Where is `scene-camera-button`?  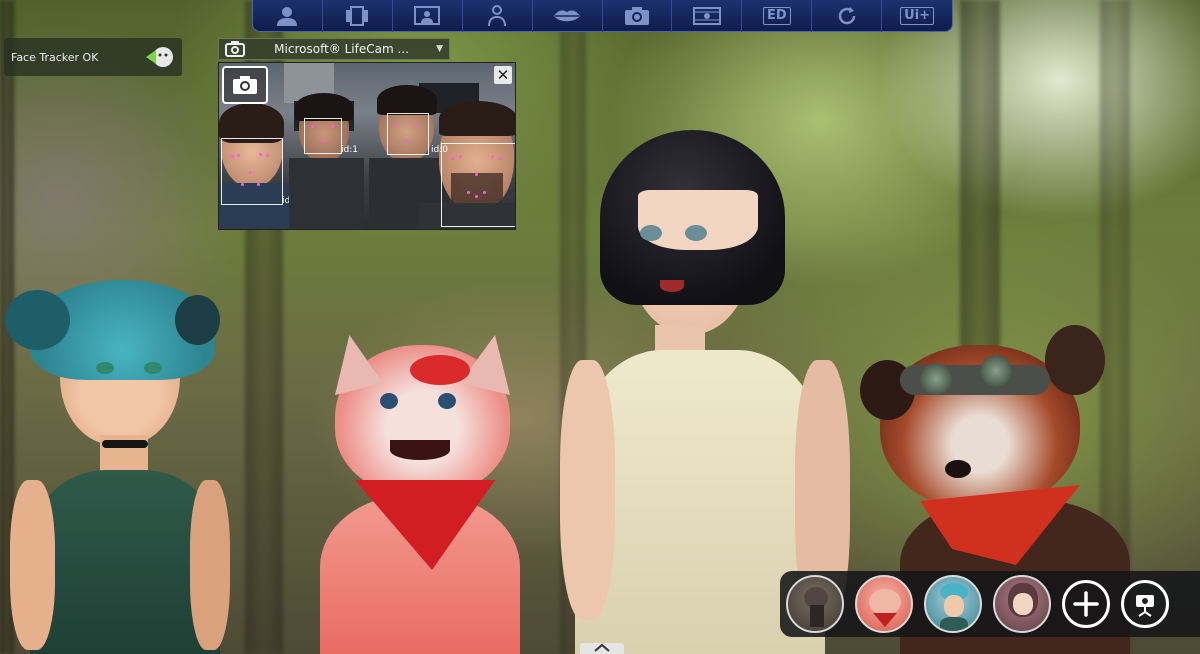 scene-camera-button is located at coordinates (1145, 604).